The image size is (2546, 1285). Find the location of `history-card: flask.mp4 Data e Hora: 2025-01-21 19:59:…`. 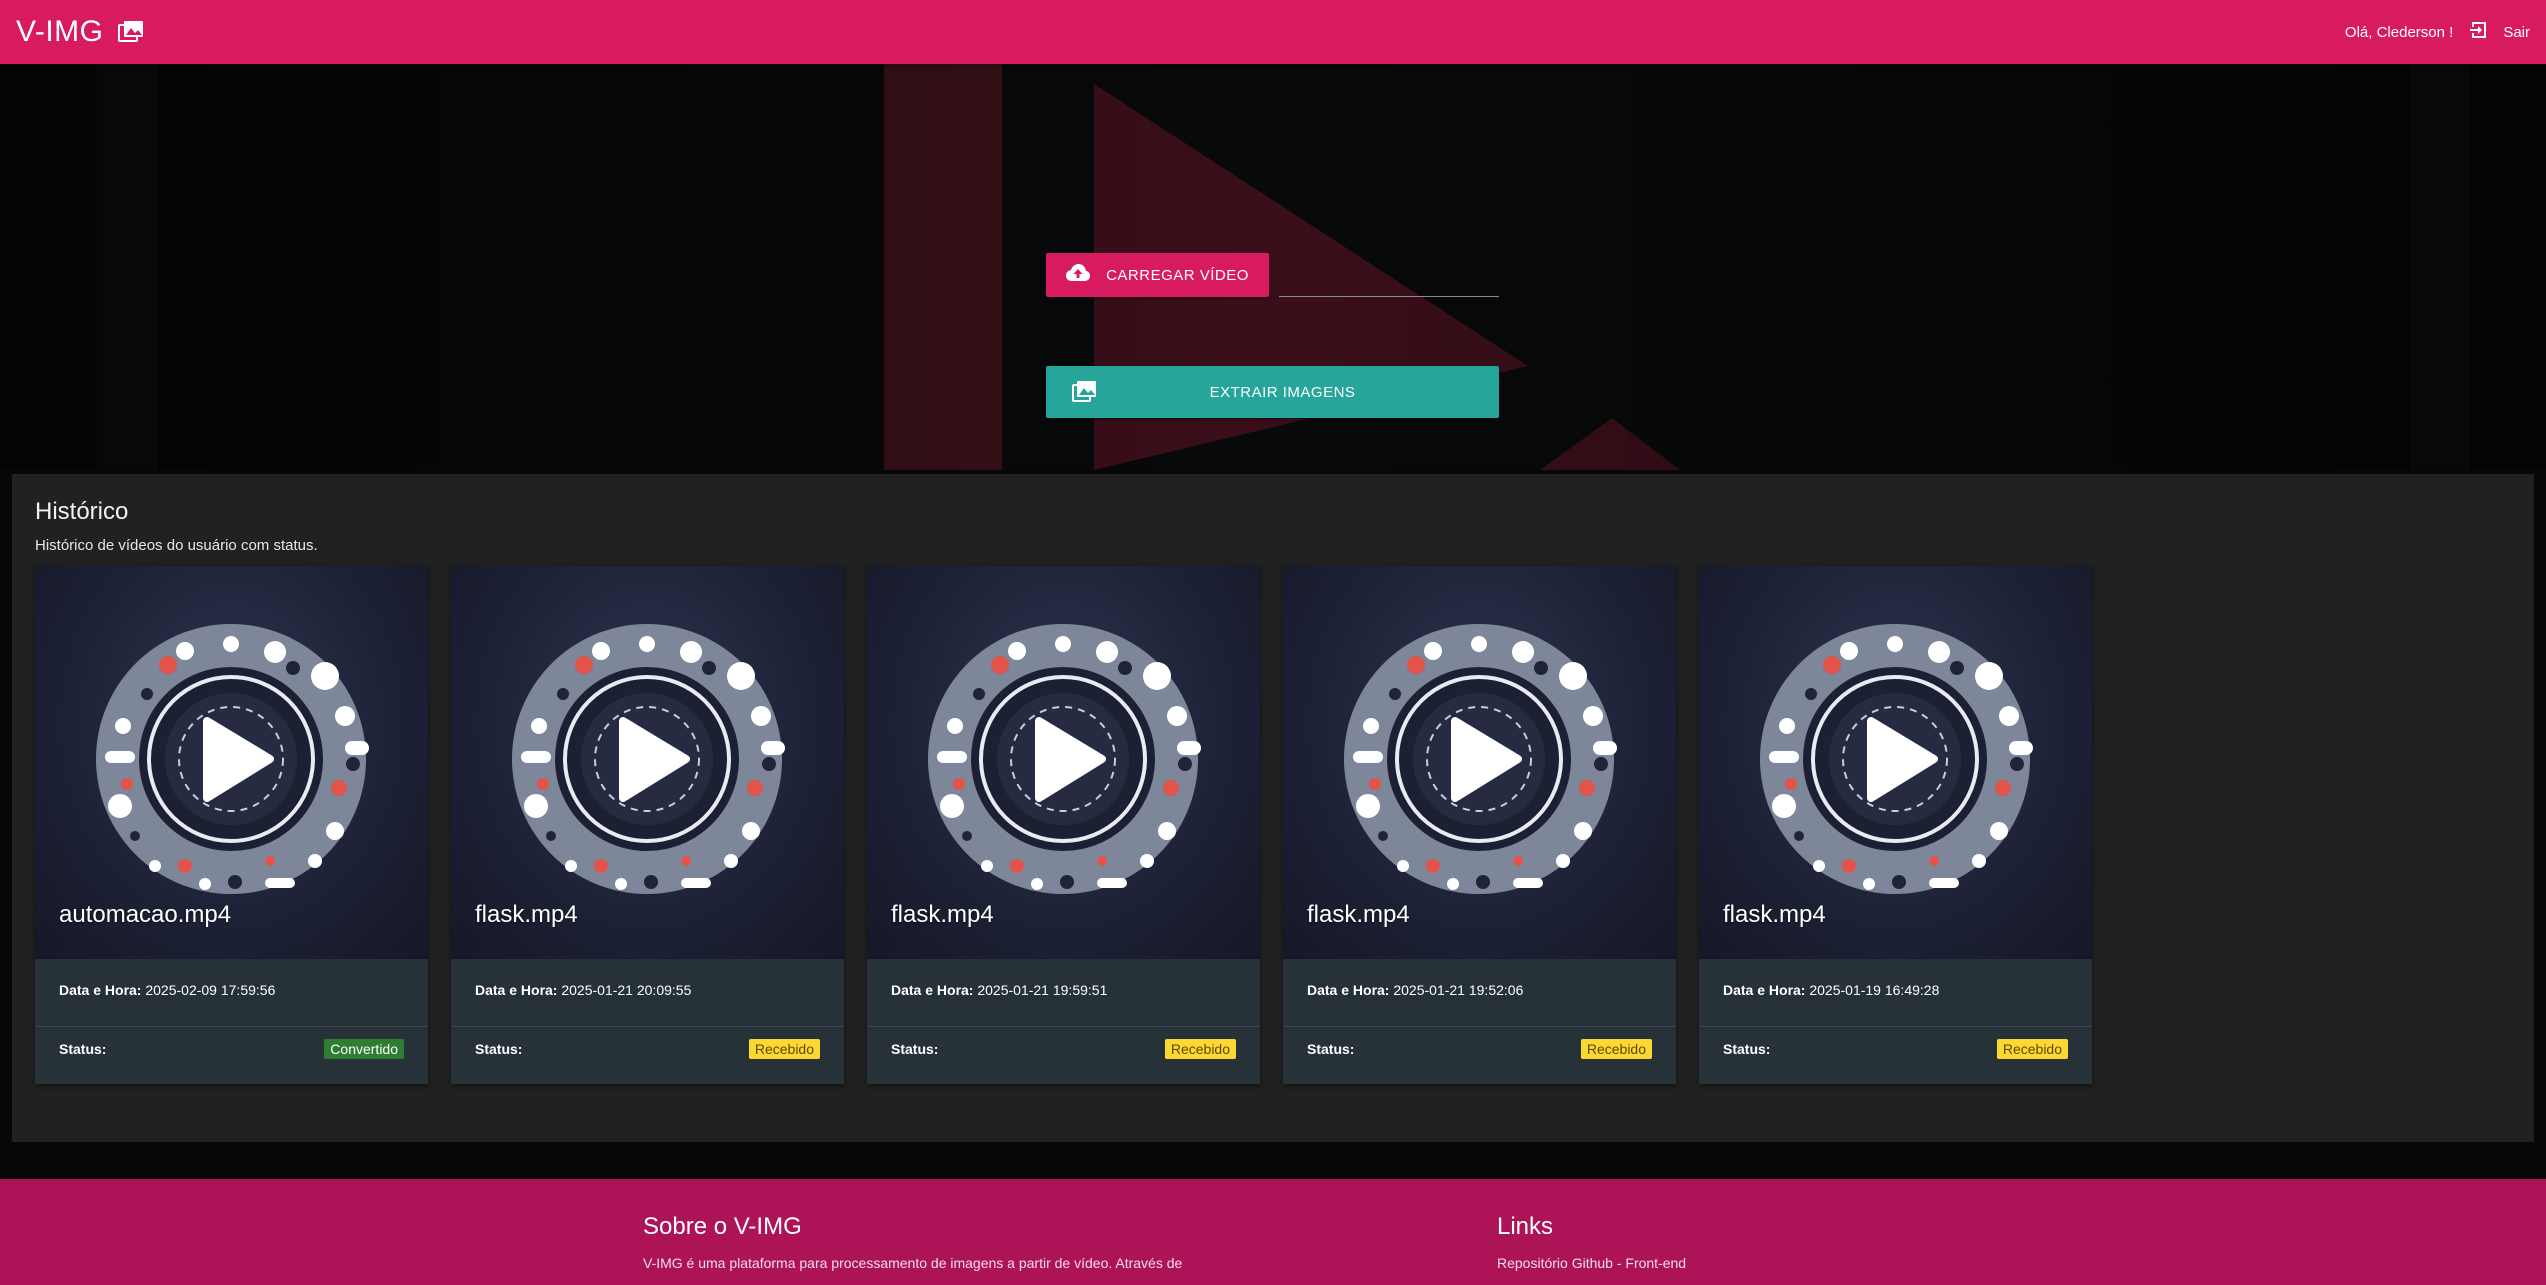

history-card: flask.mp4 Data e Hora: 2025-01-21 19:59:… is located at coordinates (1063, 825).